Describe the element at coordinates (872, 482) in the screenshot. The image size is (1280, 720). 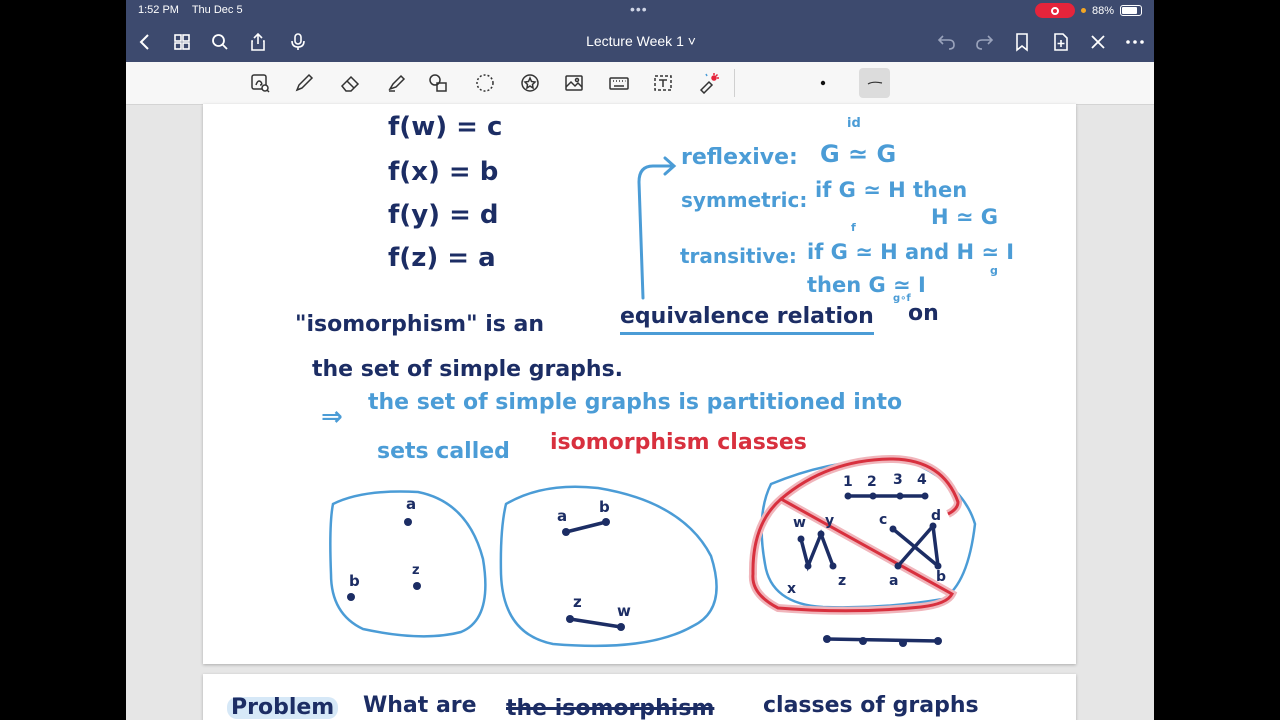
I see `g3-top-label-2: 2` at that location.